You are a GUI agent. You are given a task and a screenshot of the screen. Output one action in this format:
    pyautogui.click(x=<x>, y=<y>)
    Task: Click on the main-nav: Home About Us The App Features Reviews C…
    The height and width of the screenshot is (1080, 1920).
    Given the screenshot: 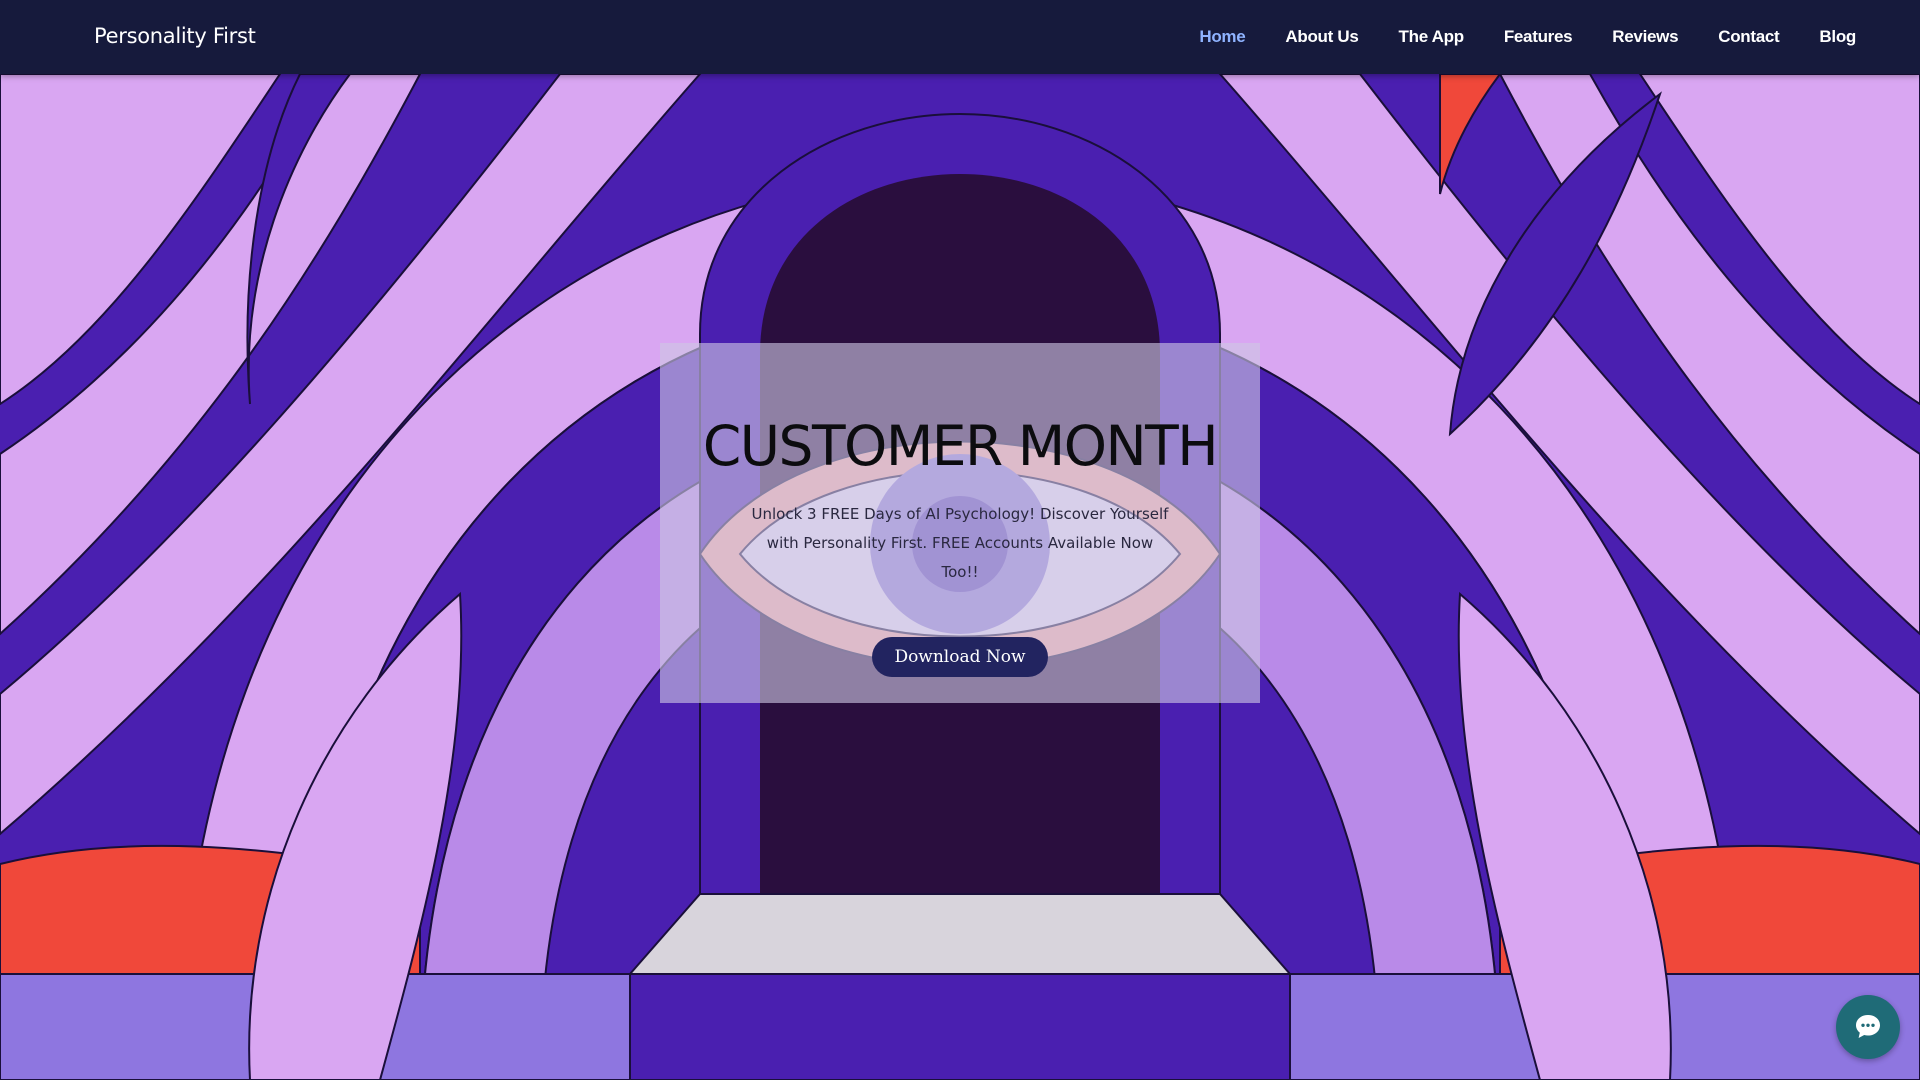 What is the action you would take?
    pyautogui.click(x=1507, y=37)
    